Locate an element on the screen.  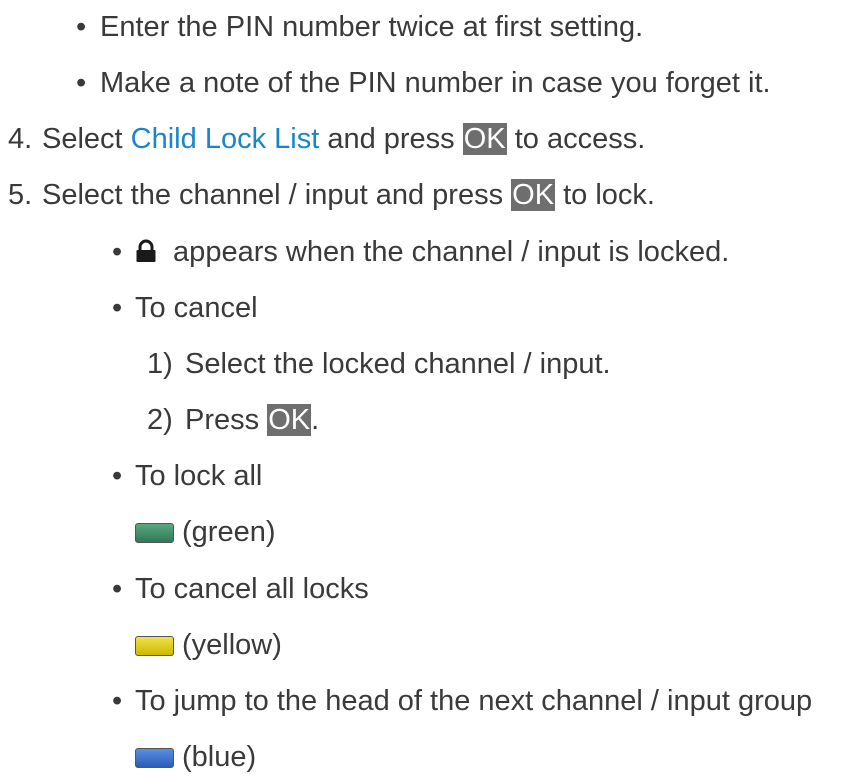
child-lock-list-link: Child Lock List is located at coordinates (225, 139).